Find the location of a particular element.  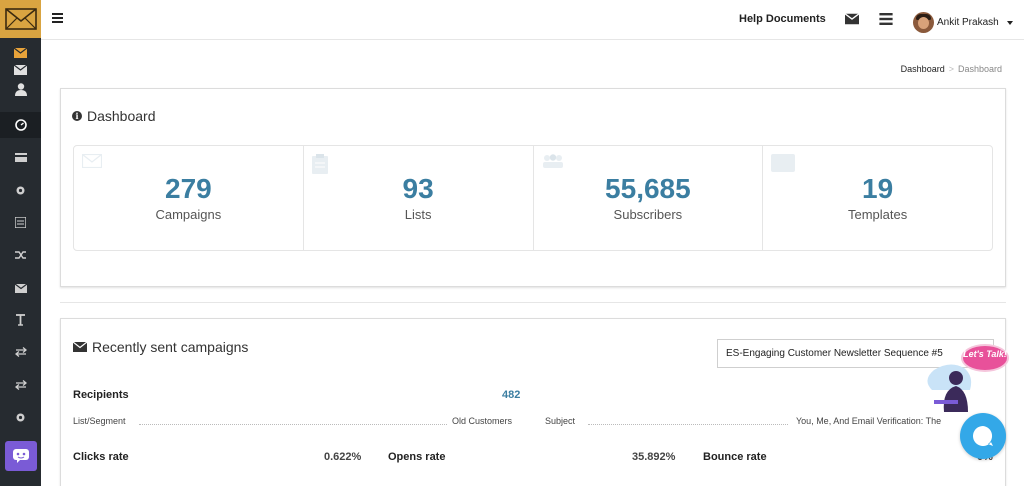

envelope-logo-icon is located at coordinates (20, 19).